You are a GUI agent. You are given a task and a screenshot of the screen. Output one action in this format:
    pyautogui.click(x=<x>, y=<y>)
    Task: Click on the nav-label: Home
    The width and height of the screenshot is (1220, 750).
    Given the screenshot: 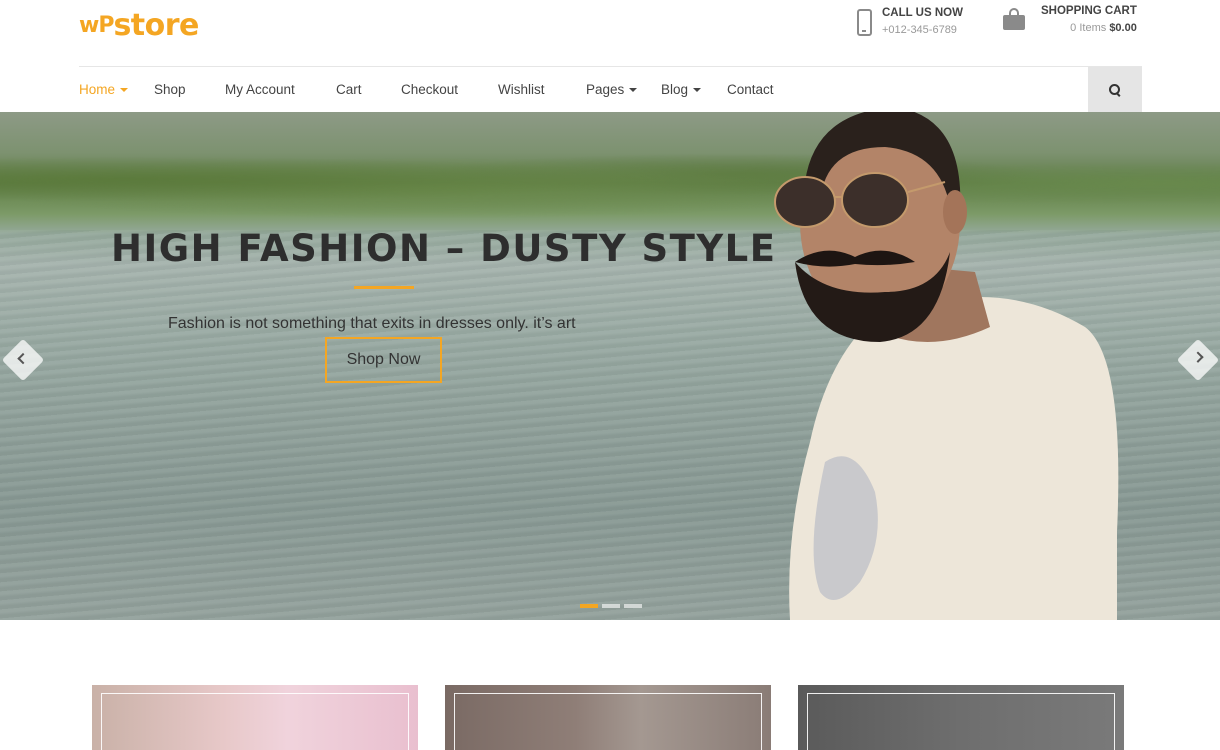 What is the action you would take?
    pyautogui.click(x=97, y=89)
    